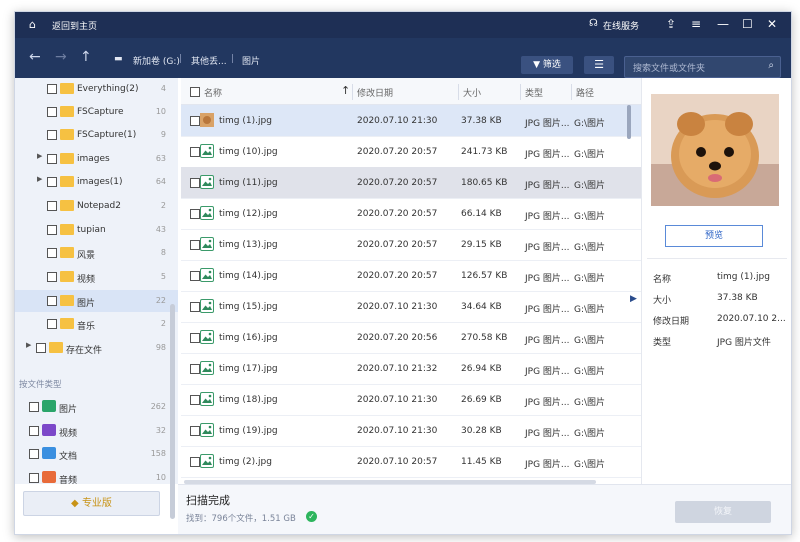 Image resolution: width=800 pixels, height=542 pixels. What do you see at coordinates (74, 25) in the screenshot?
I see `back-to-home-link: 返回到主页` at bounding box center [74, 25].